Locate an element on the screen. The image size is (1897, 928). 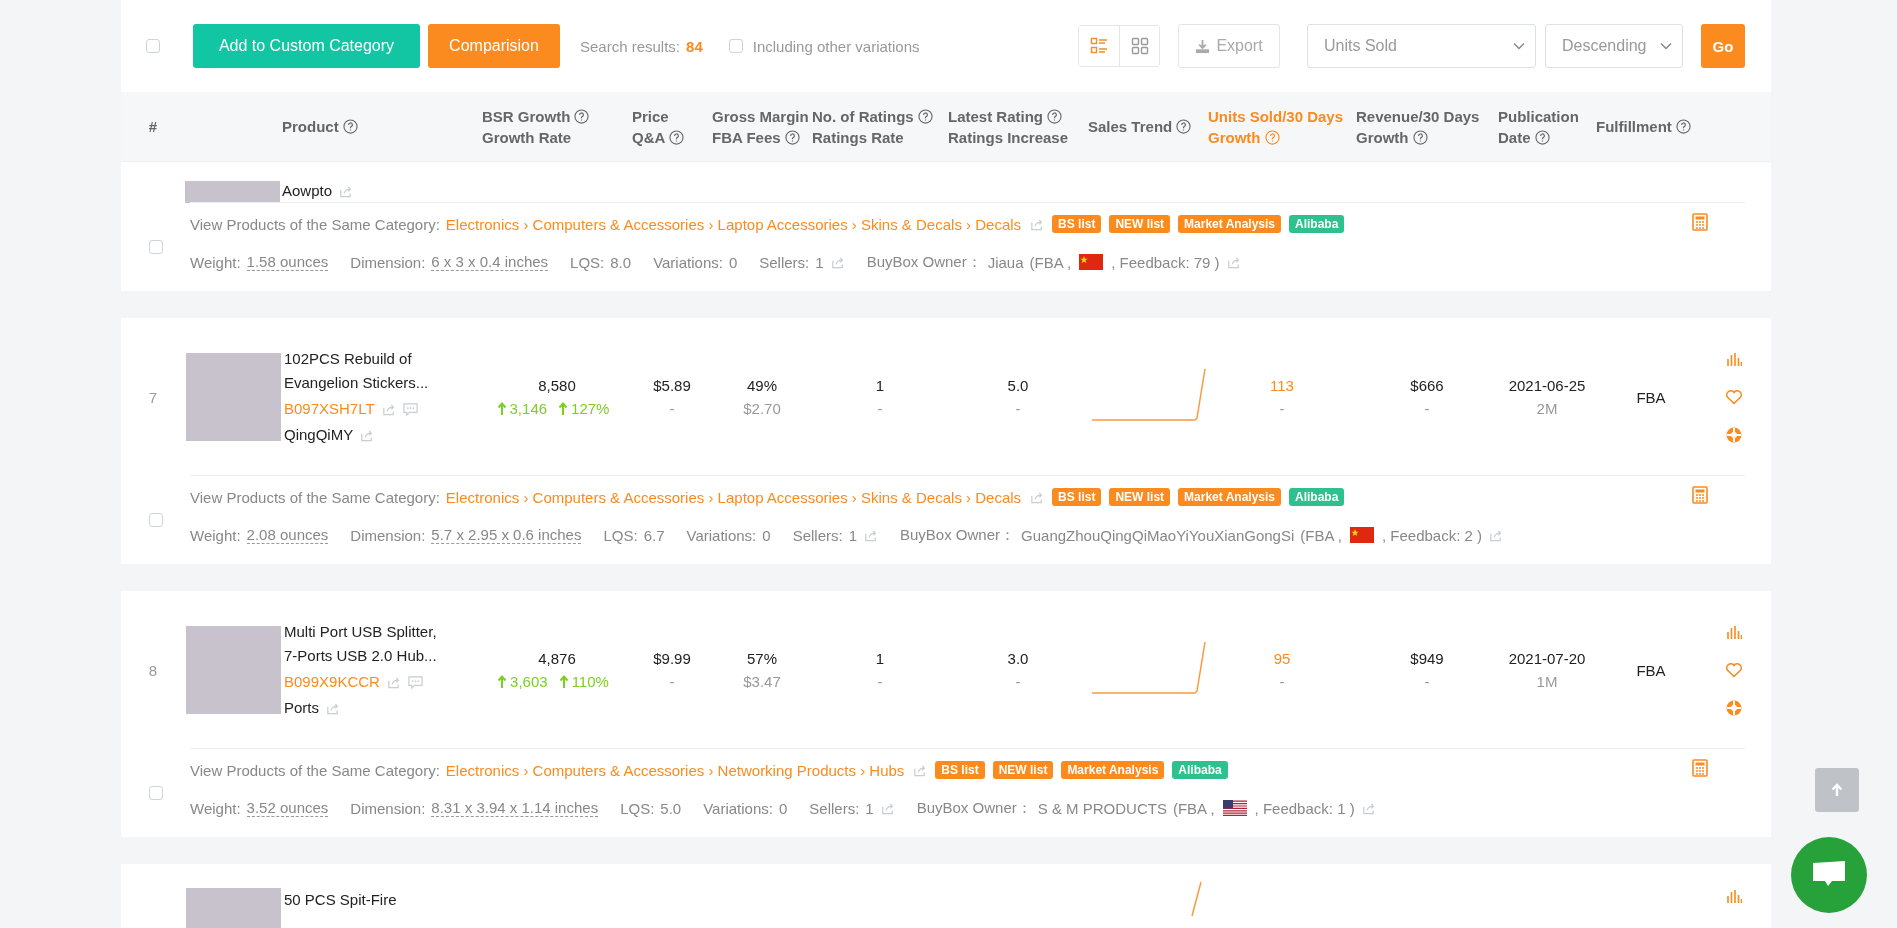
column-header: # is located at coordinates (153, 126).